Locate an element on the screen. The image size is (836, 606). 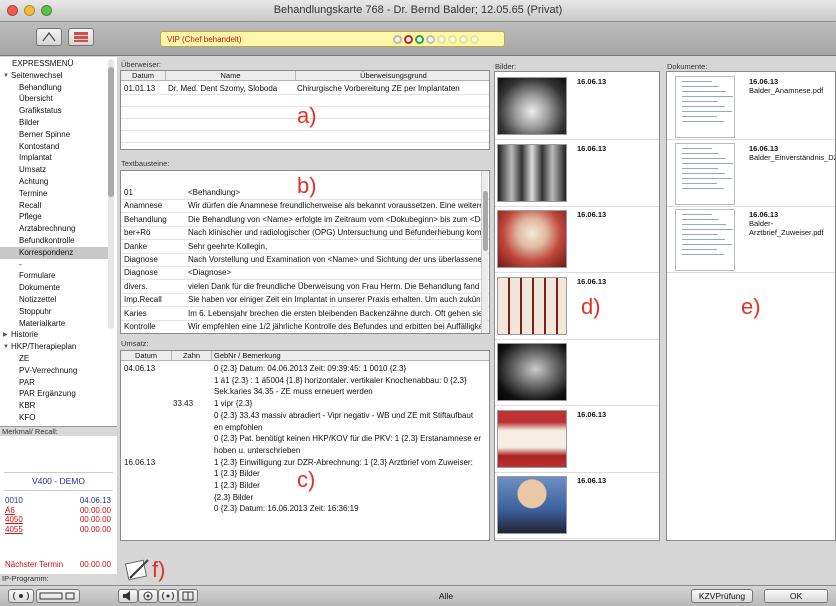
sidebar-item: PAR Ergänzung is located at coordinates (54, 394).